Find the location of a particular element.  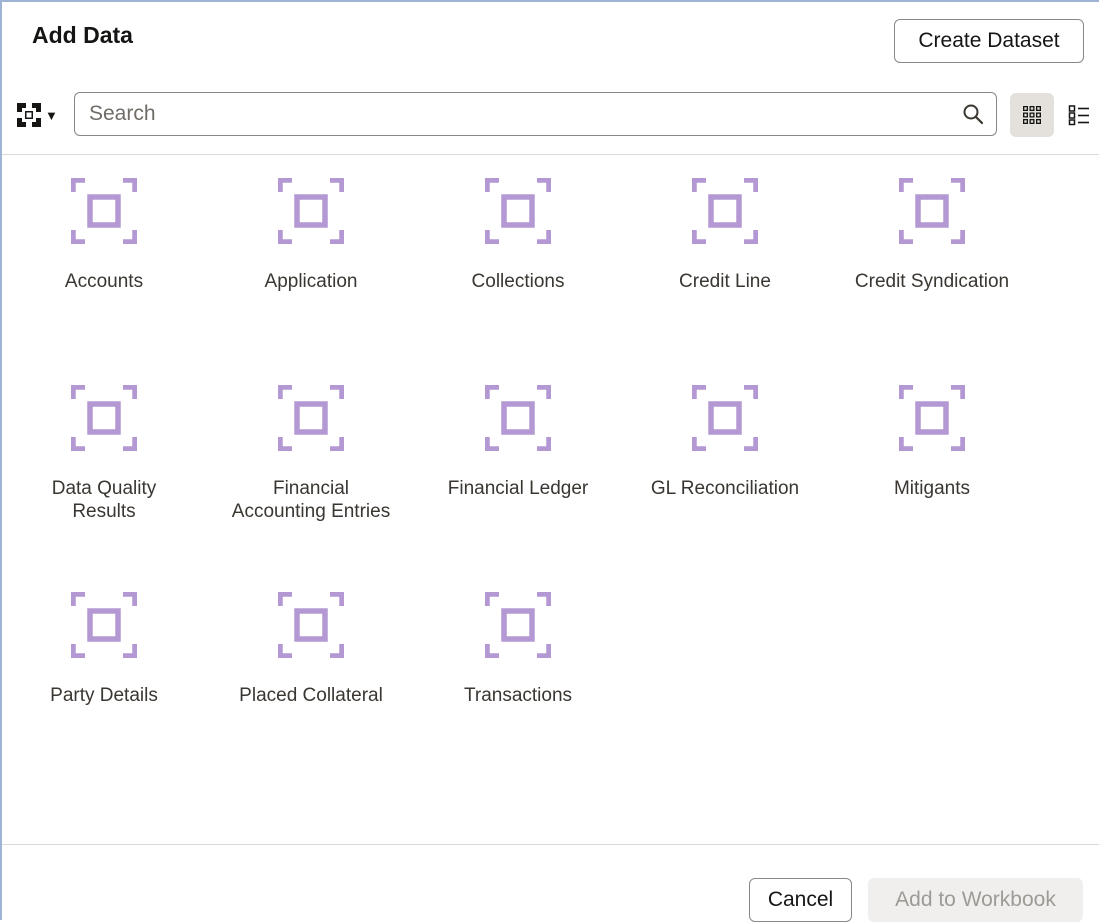

search-icon is located at coordinates (973, 114).